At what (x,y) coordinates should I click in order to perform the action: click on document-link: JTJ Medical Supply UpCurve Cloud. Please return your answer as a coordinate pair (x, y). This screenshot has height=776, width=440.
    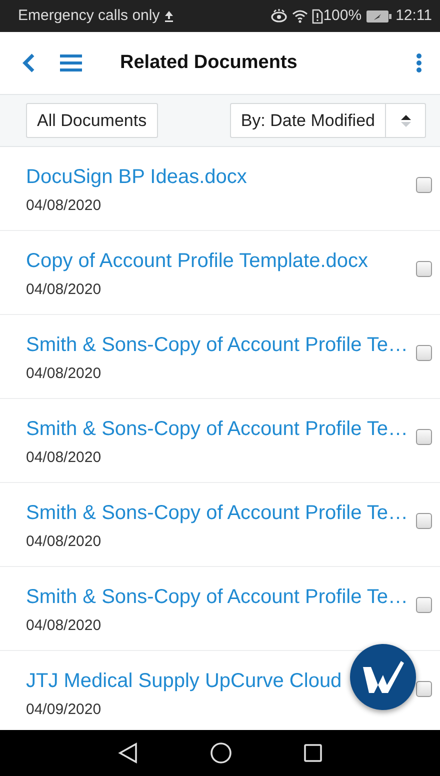
    Looking at the image, I should click on (184, 681).